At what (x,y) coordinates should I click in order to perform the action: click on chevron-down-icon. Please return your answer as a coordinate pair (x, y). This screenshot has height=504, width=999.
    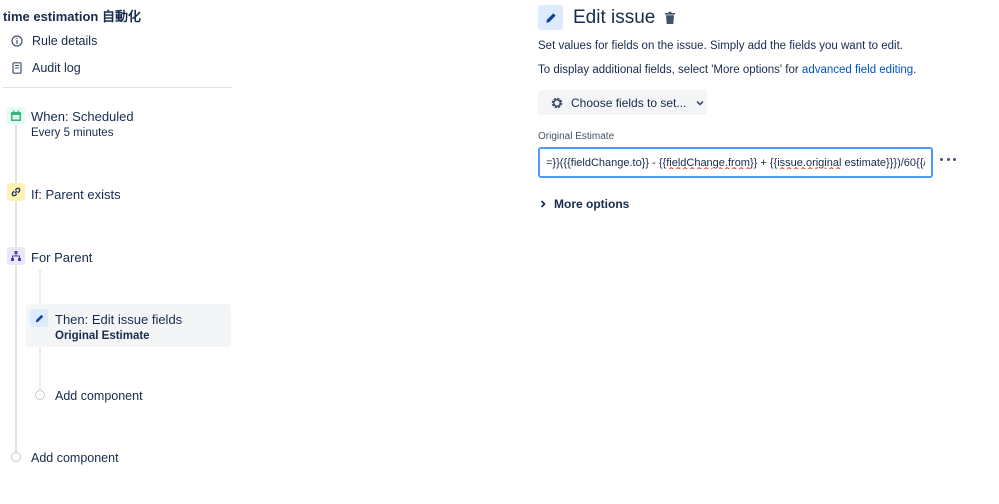
    Looking at the image, I should click on (700, 103).